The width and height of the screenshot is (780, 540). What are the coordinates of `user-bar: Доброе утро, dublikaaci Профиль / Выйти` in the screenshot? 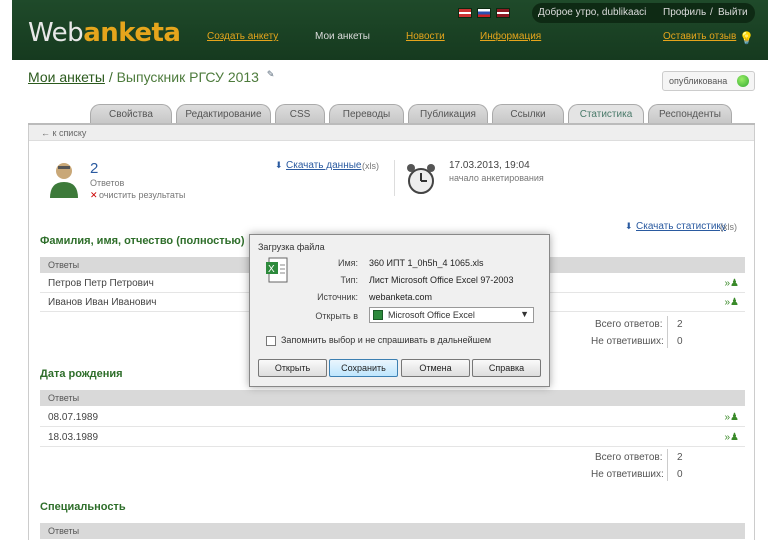 It's located at (643, 13).